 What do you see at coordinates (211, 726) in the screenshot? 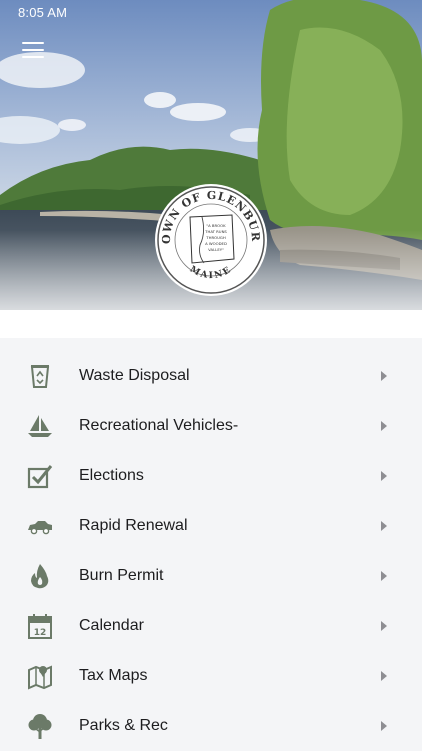
I see `menu-item-parks-rec: Parks & Rec` at bounding box center [211, 726].